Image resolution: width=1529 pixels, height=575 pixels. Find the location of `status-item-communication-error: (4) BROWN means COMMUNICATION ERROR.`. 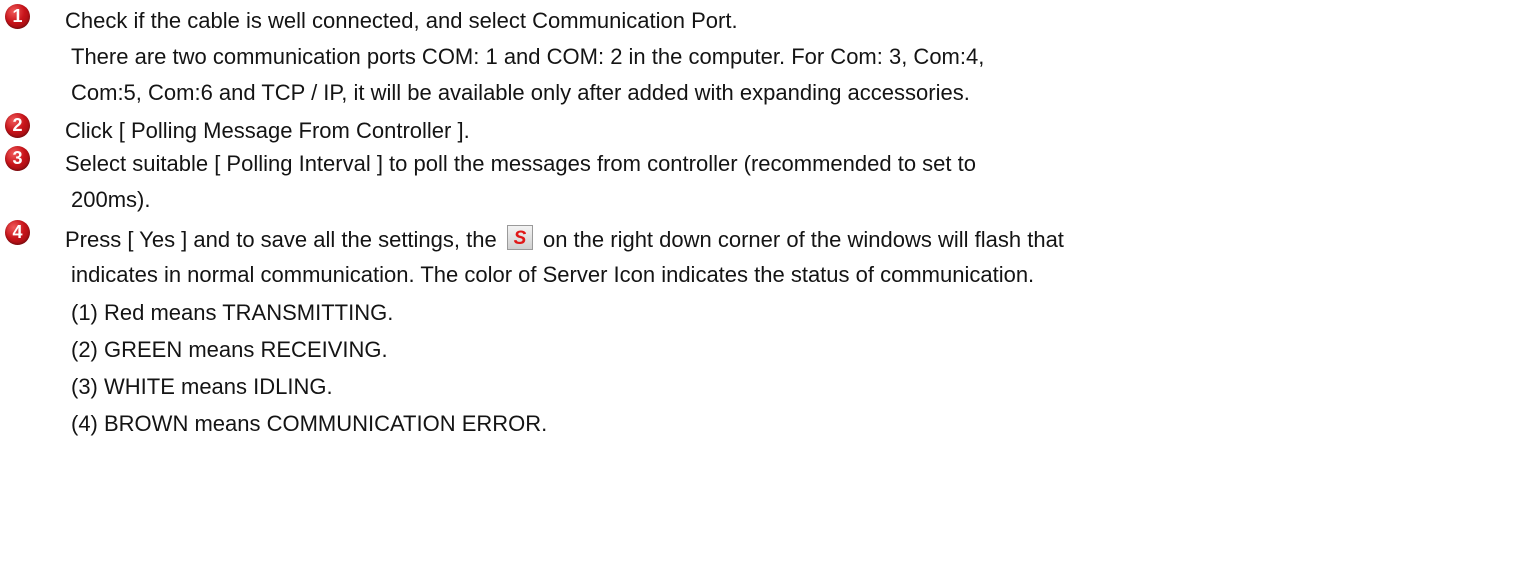

status-item-communication-error: (4) BROWN means COMMUNICATION ERROR. is located at coordinates (309, 423).